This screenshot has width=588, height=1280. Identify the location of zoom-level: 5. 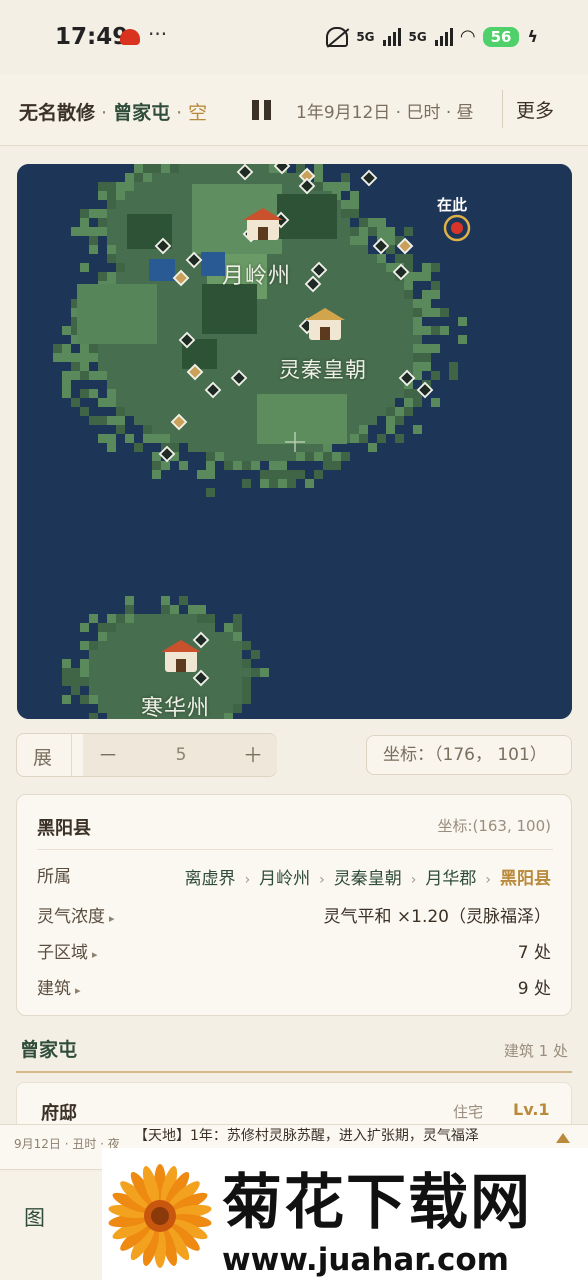
(181, 755).